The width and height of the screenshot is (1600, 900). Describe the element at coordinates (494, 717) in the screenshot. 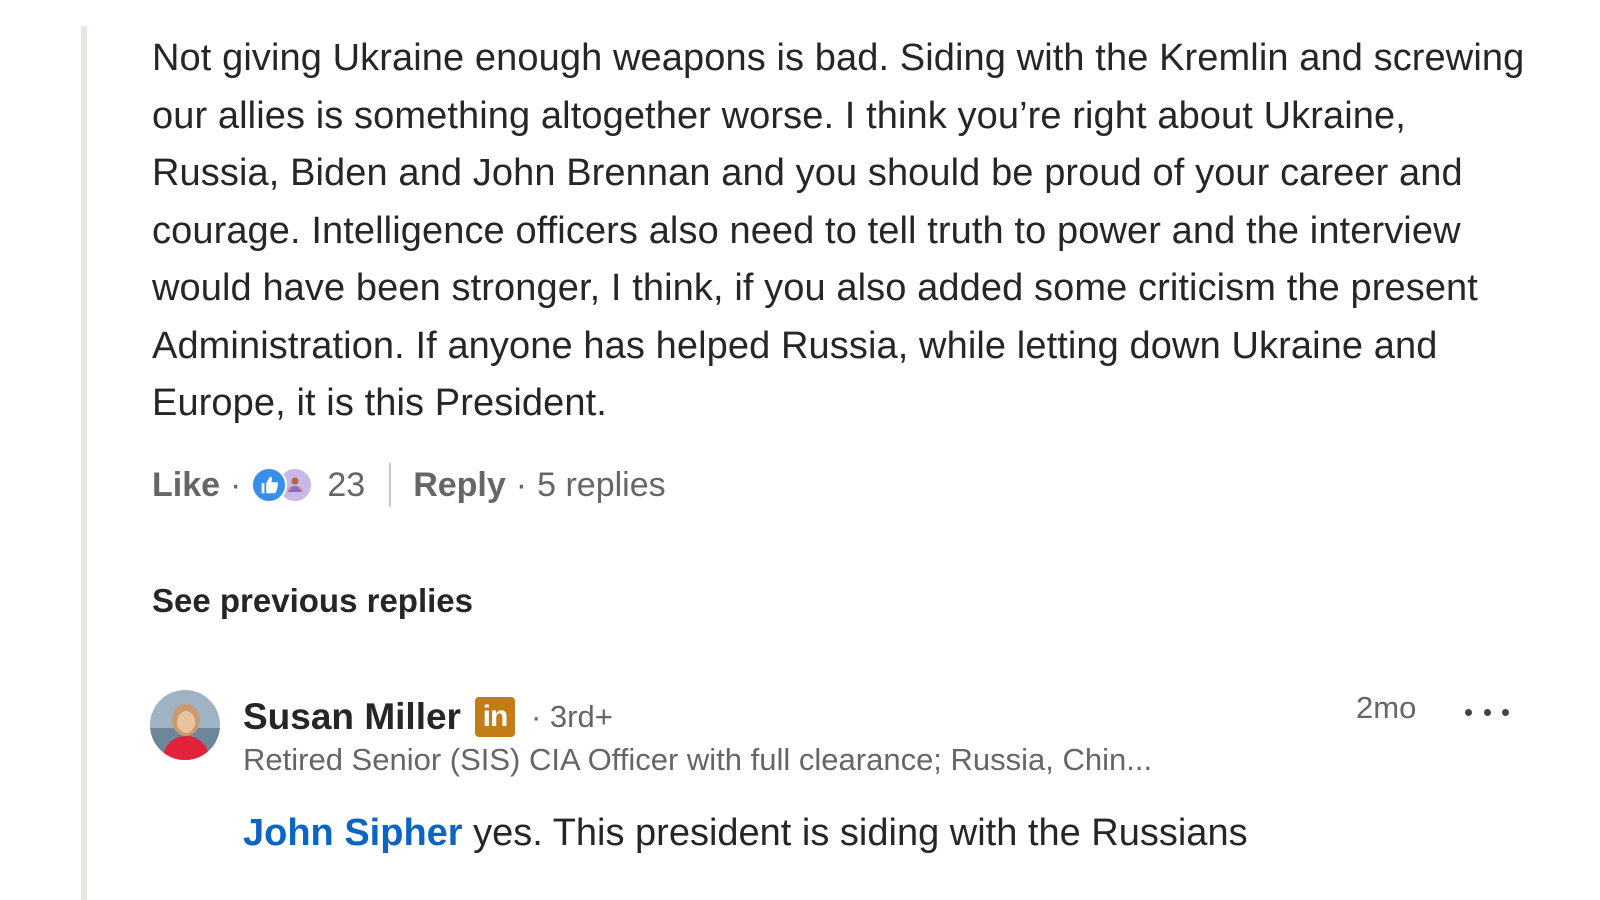

I see `linkedin-premium-icon: in` at that location.